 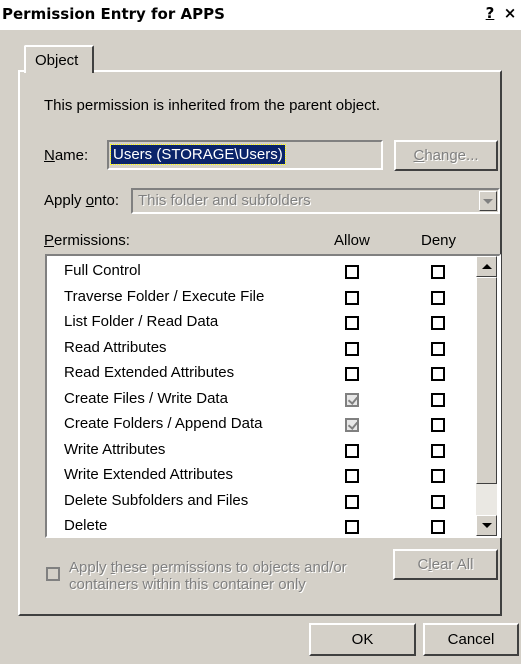 I want to click on permission-row: Write Extended Attributes, so click(x=262, y=474).